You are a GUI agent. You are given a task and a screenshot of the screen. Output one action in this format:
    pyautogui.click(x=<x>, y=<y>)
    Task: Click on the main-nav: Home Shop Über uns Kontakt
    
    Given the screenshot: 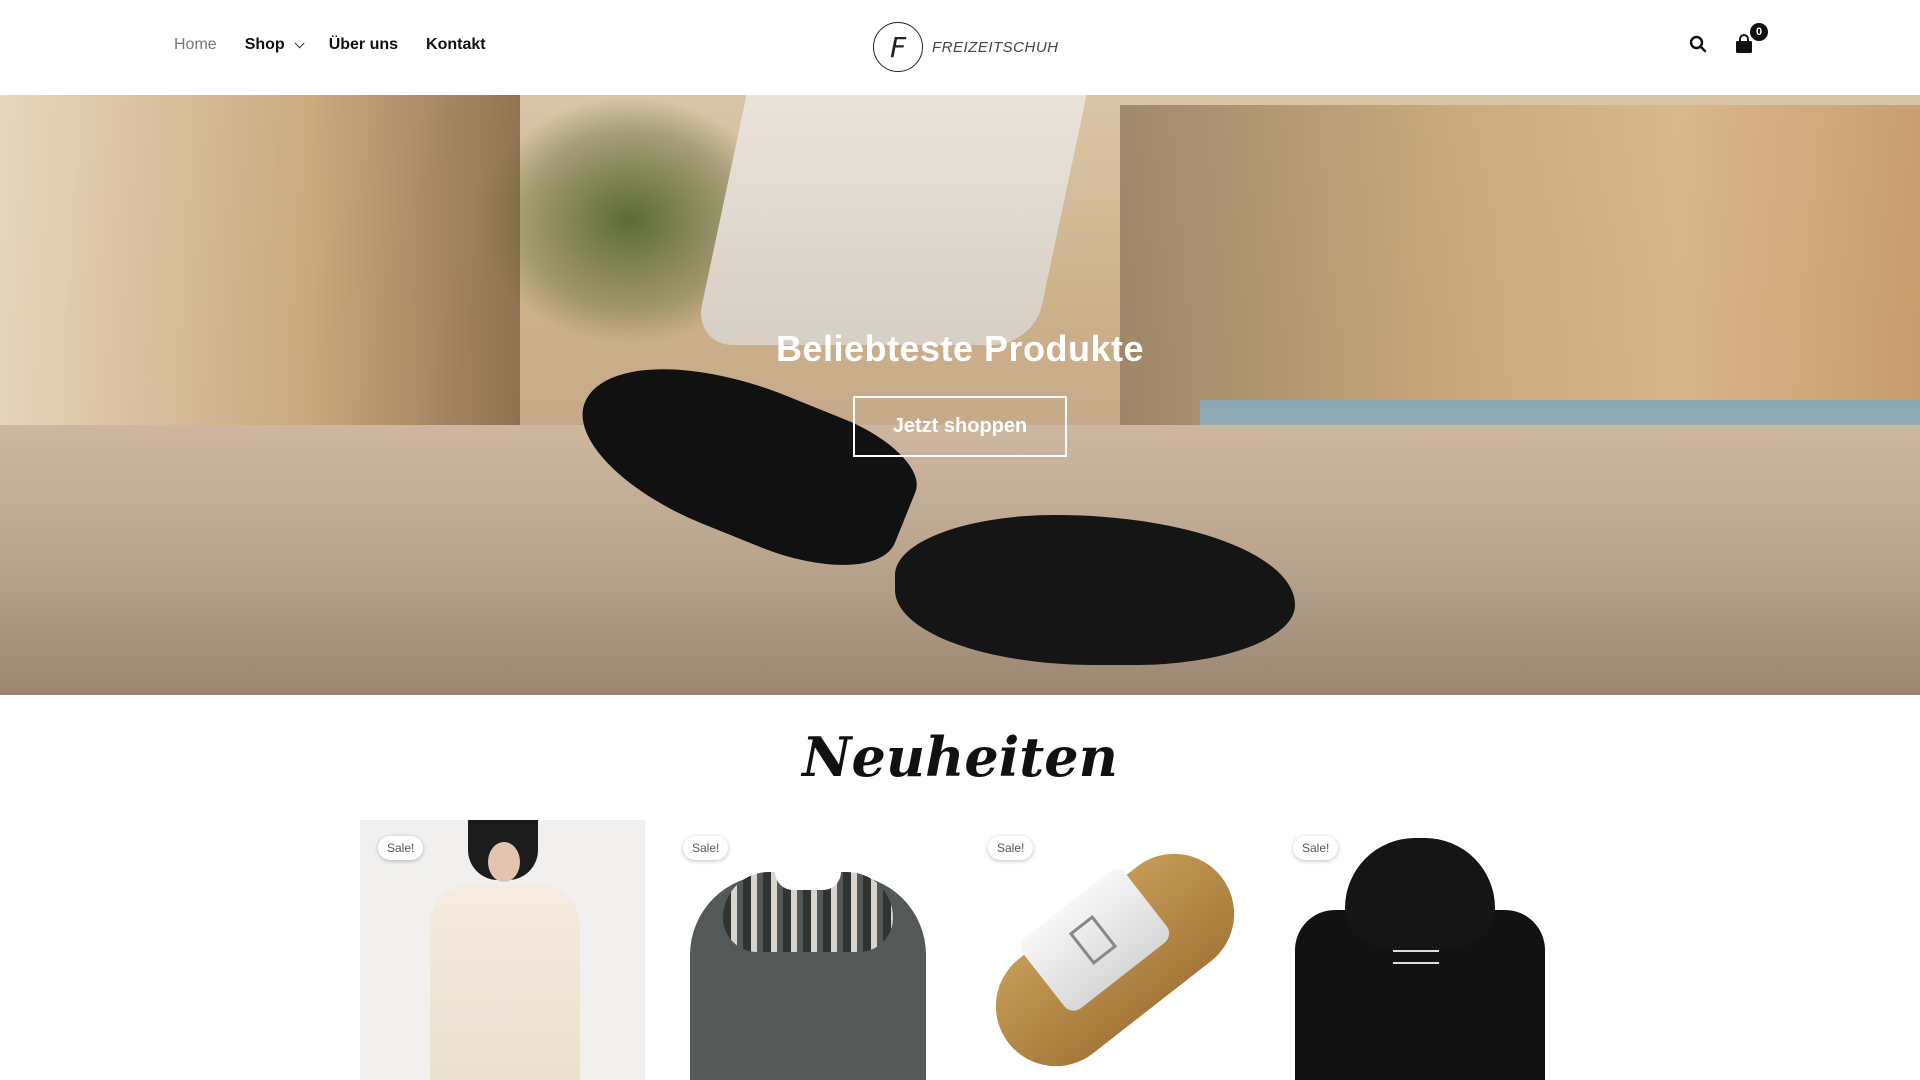 What is the action you would take?
    pyautogui.click(x=344, y=45)
    